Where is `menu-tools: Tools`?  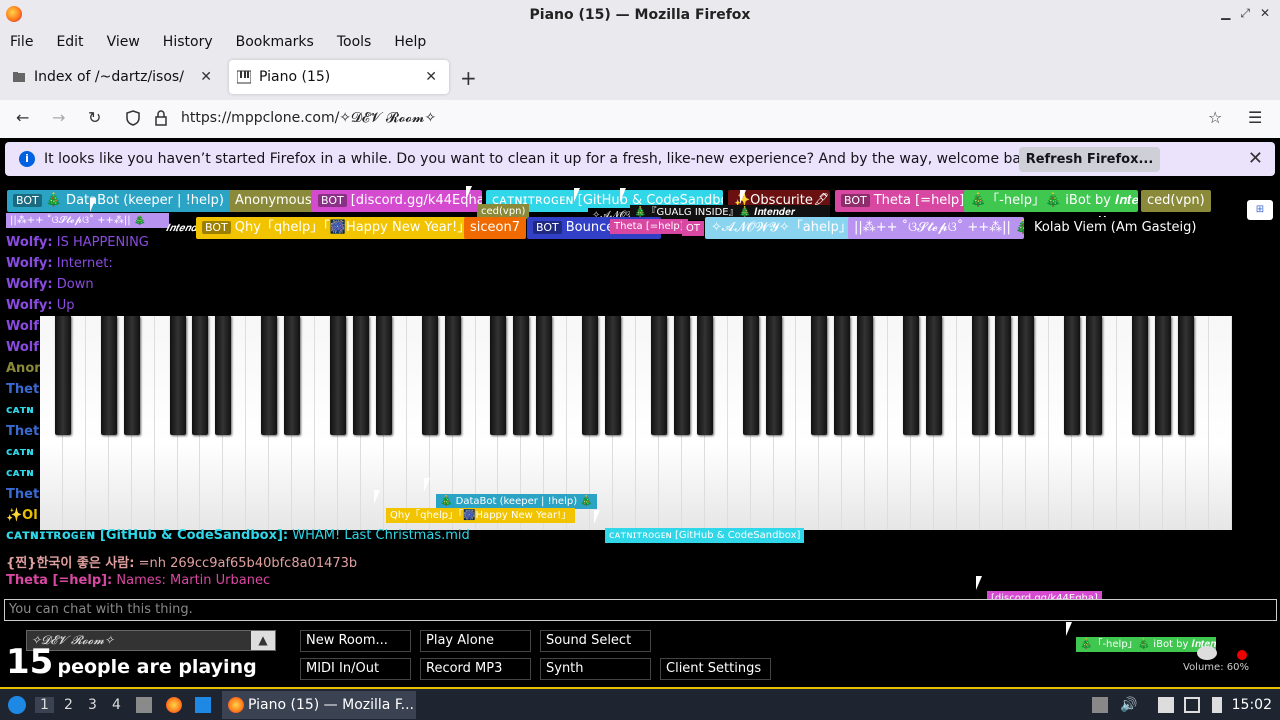 menu-tools: Tools is located at coordinates (354, 42).